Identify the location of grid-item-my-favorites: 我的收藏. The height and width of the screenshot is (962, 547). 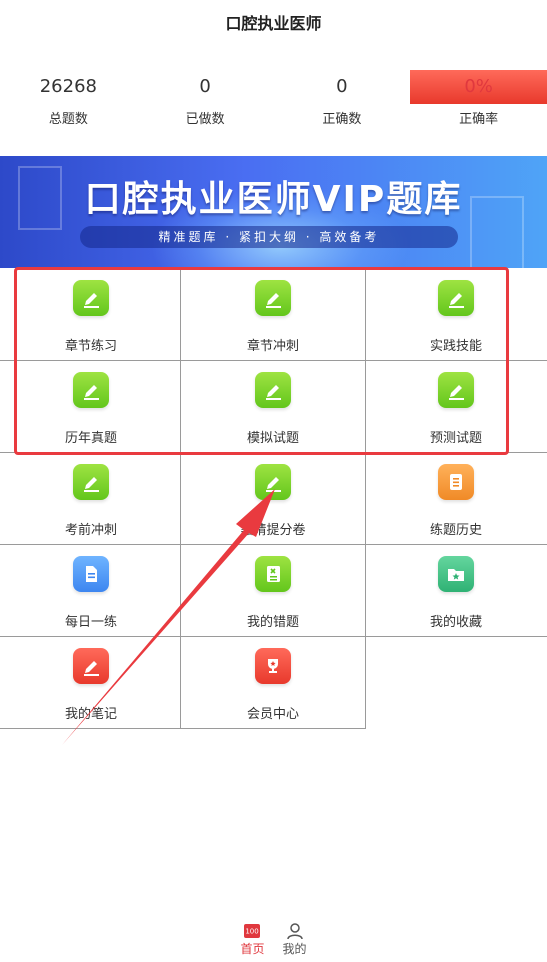
(456, 590).